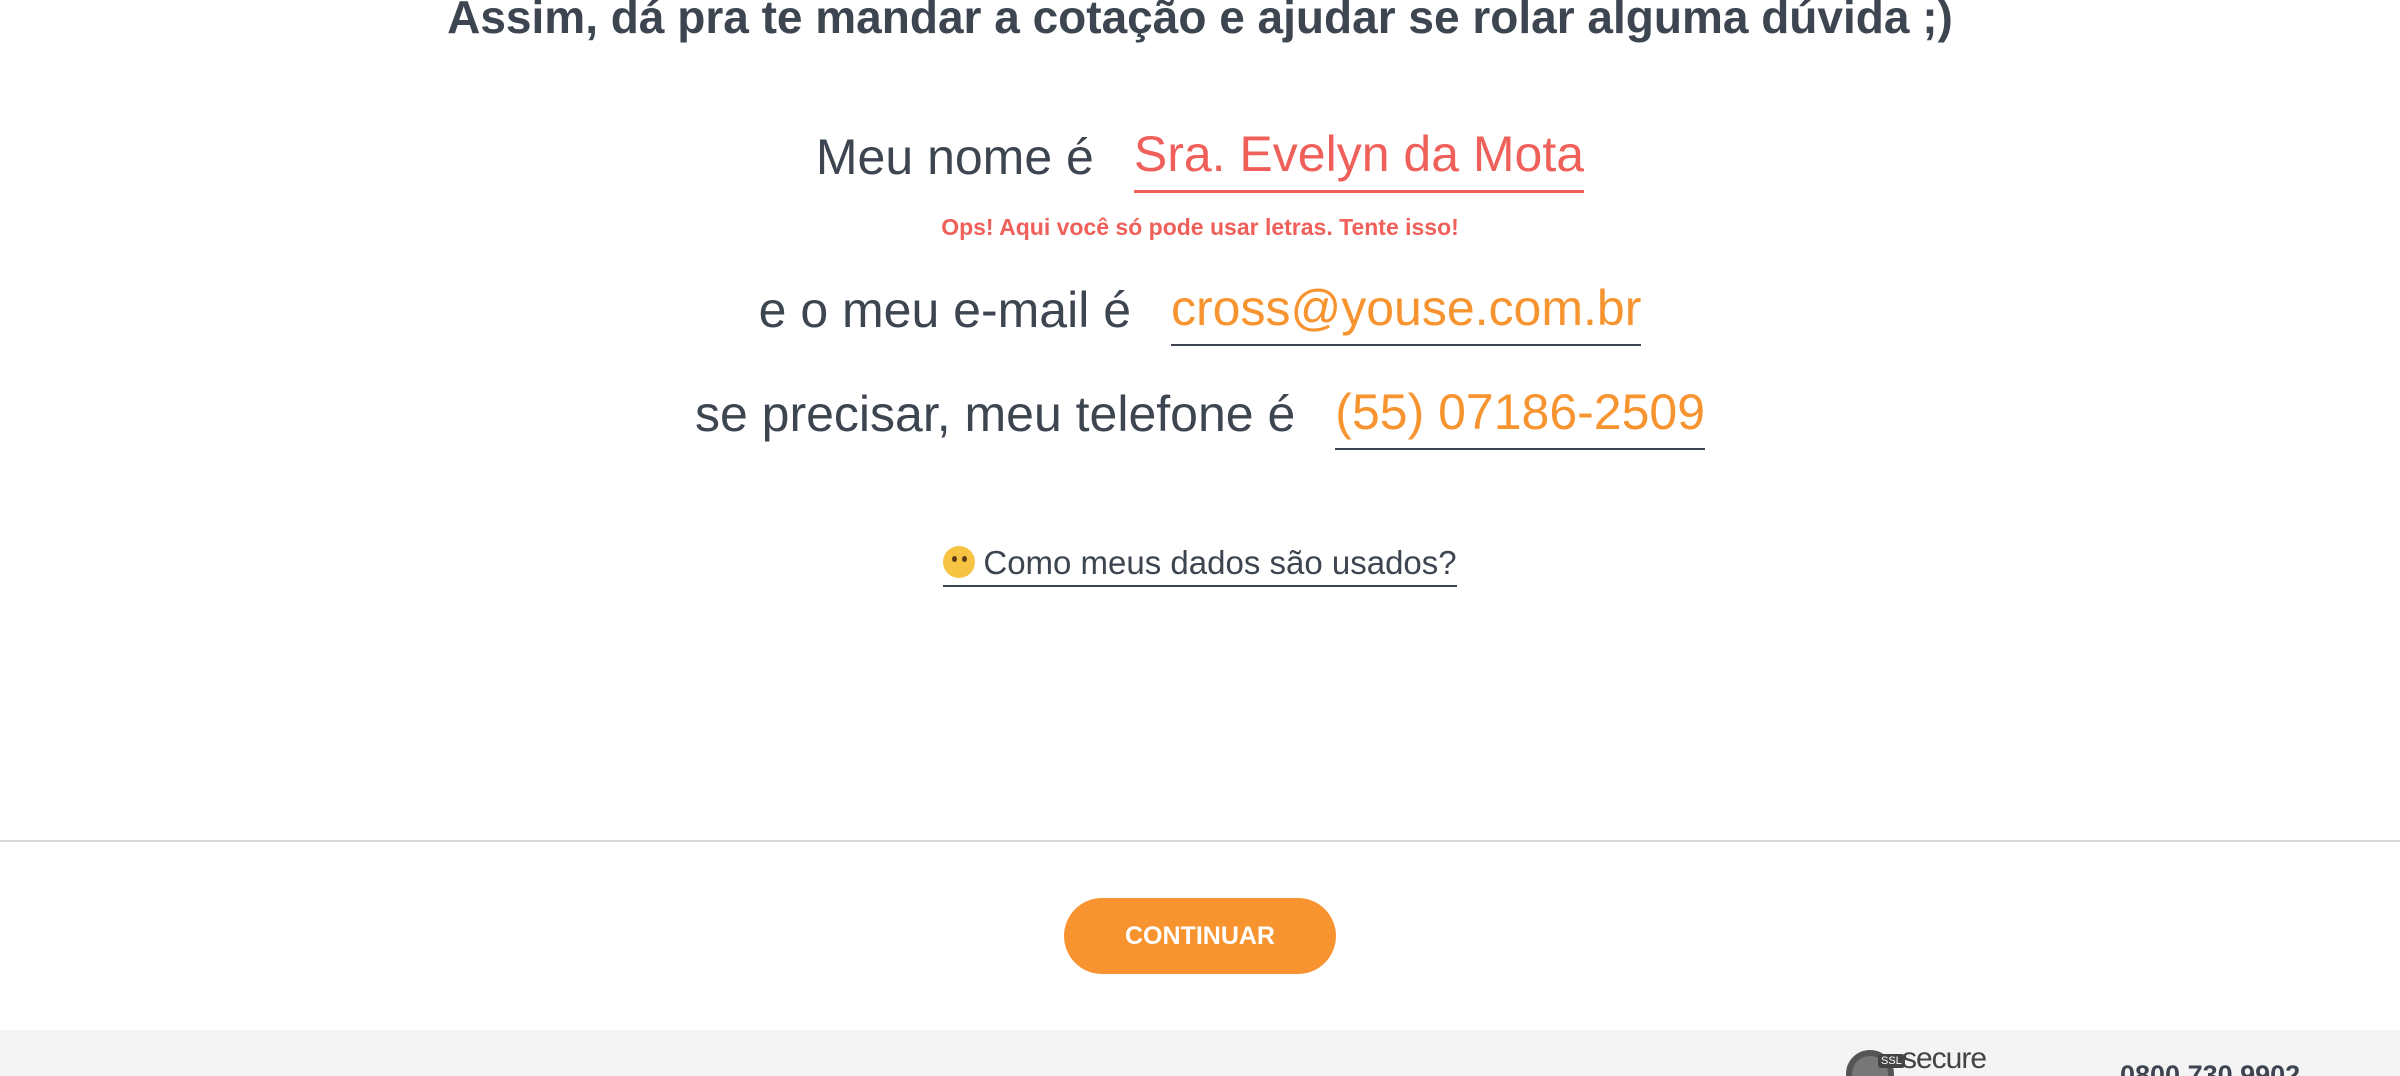  I want to click on ssl-tag: SSL, so click(1891, 1061).